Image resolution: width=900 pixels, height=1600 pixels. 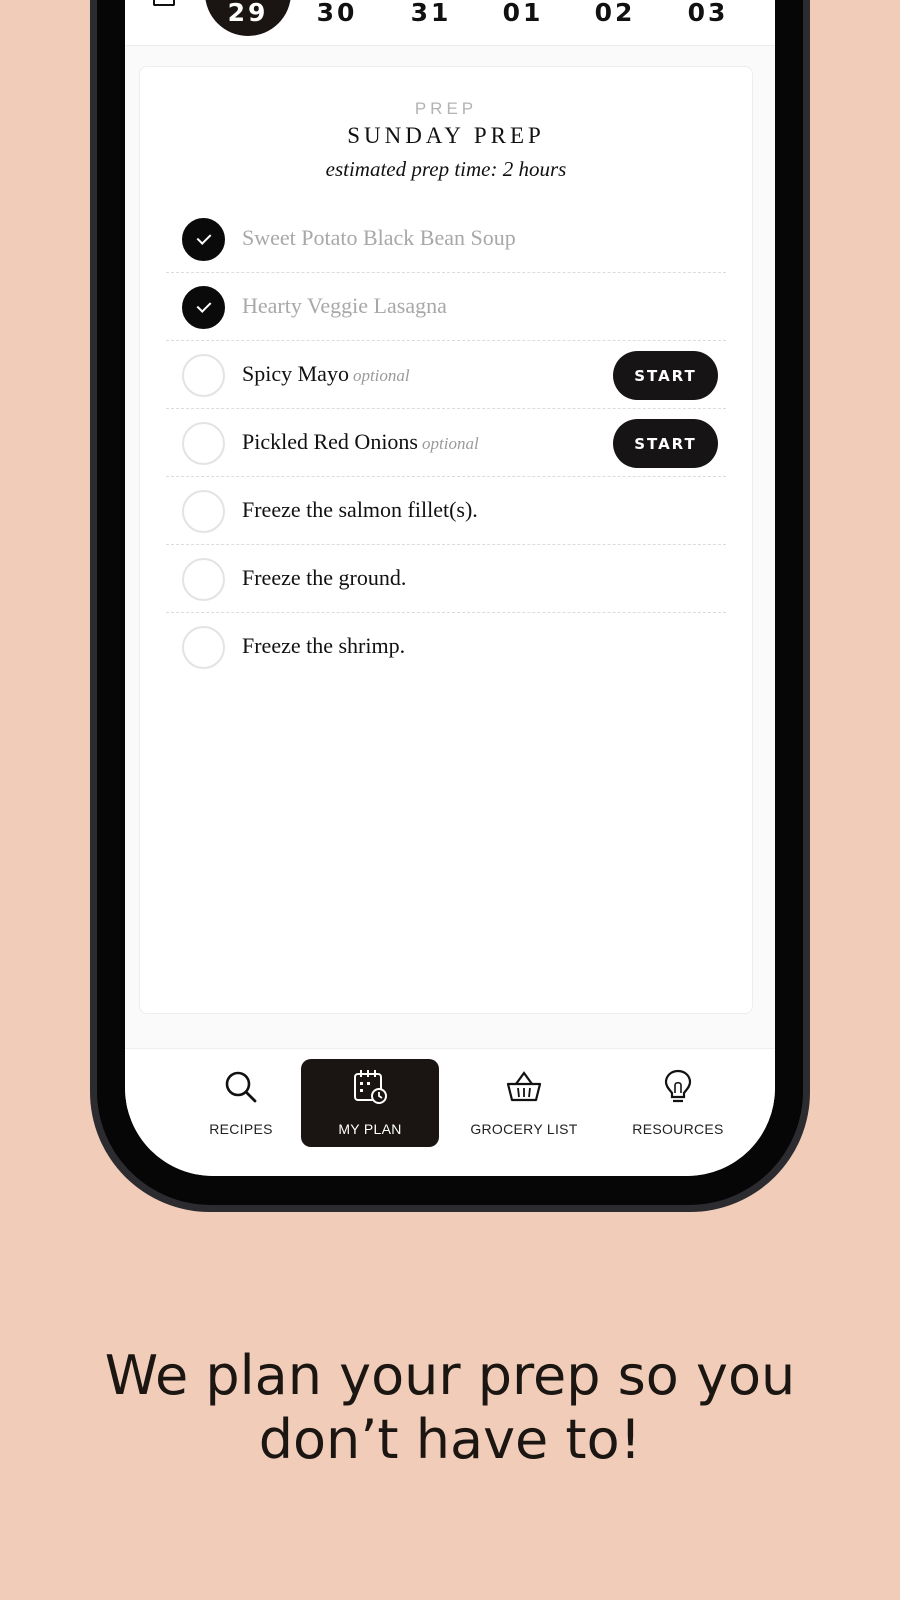 I want to click on card-title: SUNDAY PREP, so click(x=446, y=135).